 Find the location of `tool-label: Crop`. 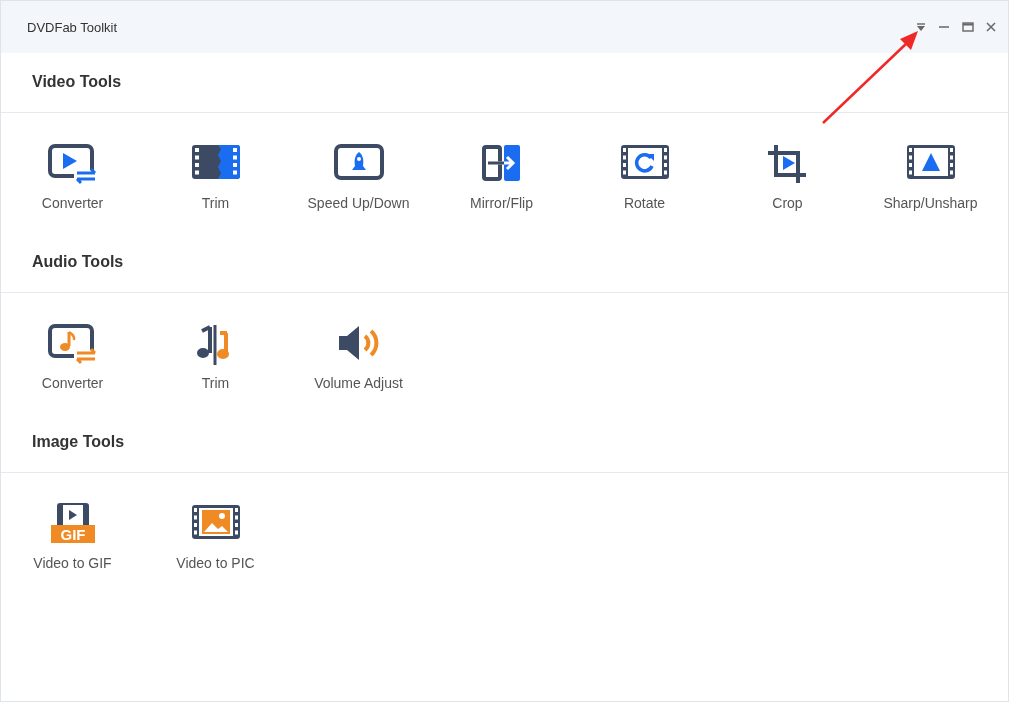

tool-label: Crop is located at coordinates (787, 203).